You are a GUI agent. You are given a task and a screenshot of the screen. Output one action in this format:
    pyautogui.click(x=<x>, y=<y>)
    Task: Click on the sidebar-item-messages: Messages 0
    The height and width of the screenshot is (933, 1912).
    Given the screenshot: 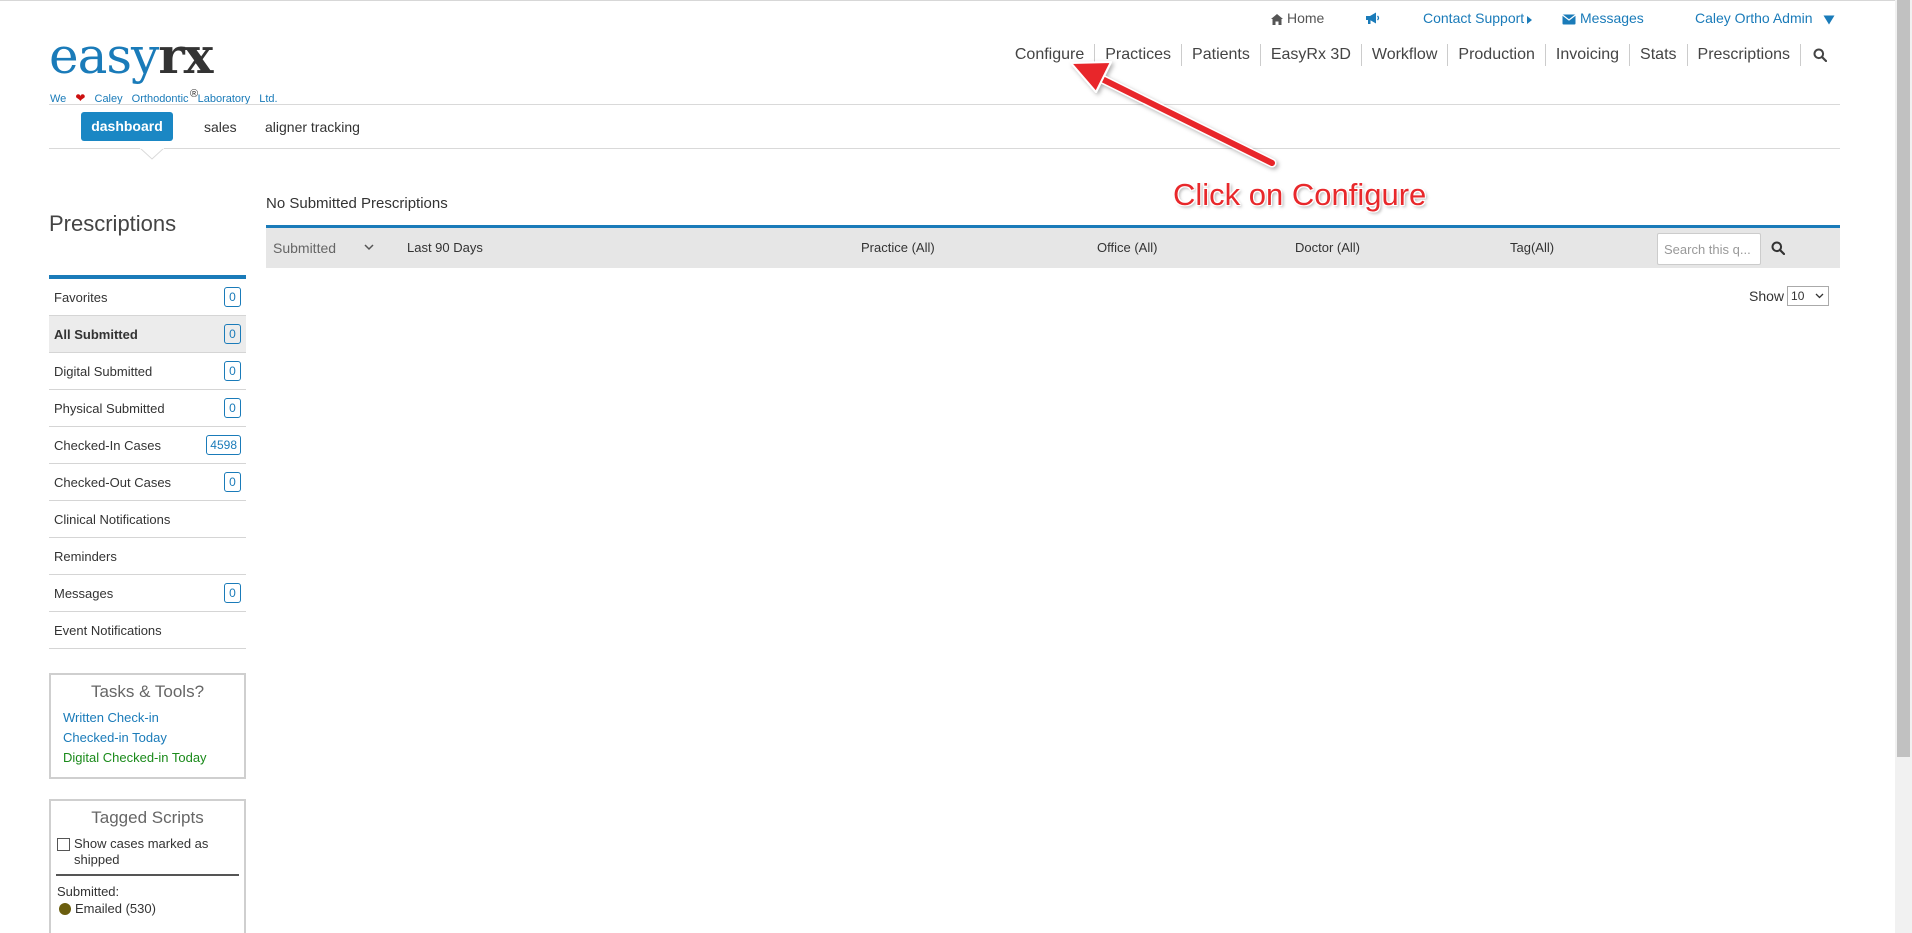 What is the action you would take?
    pyautogui.click(x=147, y=593)
    